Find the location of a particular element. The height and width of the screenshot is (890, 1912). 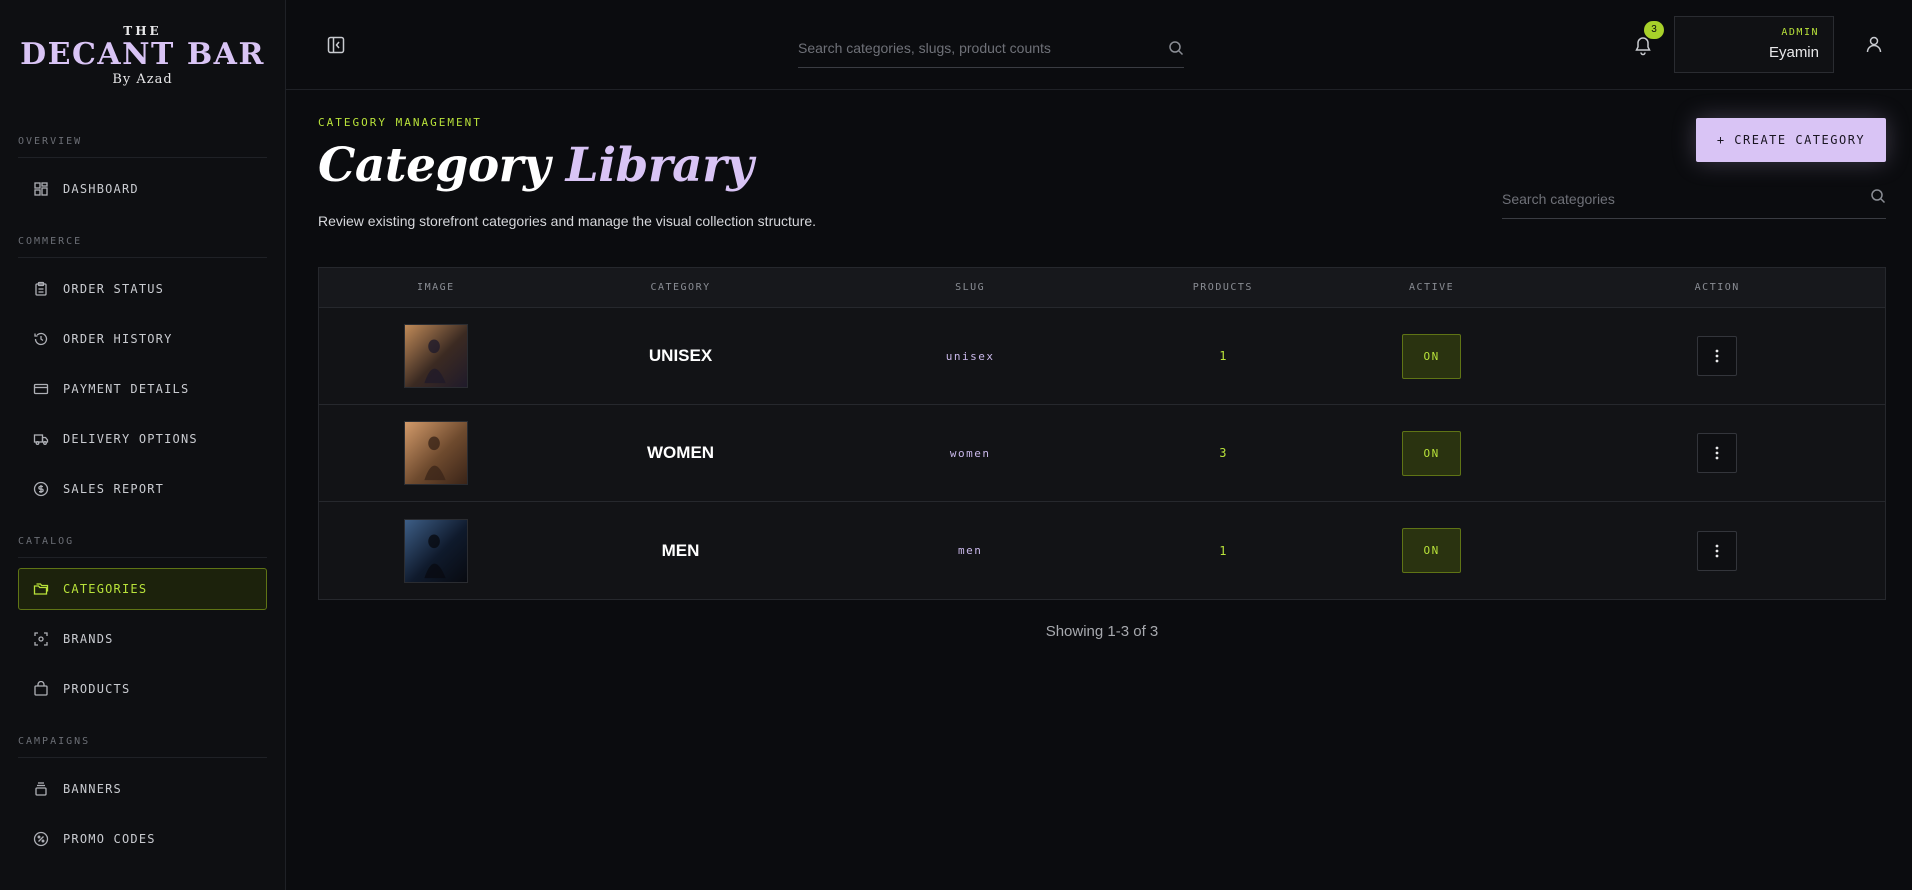

percent-badge-icon is located at coordinates (41, 839).